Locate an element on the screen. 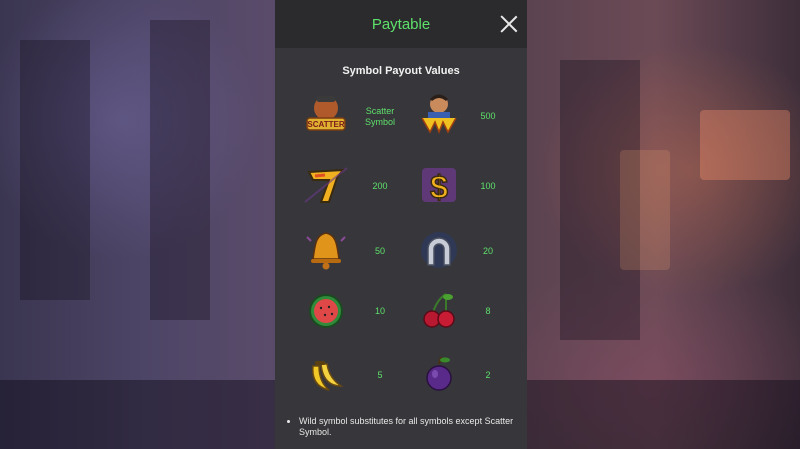 Image resolution: width=800 pixels, height=449 pixels. dialog-title: Paytable is located at coordinates (401, 24).